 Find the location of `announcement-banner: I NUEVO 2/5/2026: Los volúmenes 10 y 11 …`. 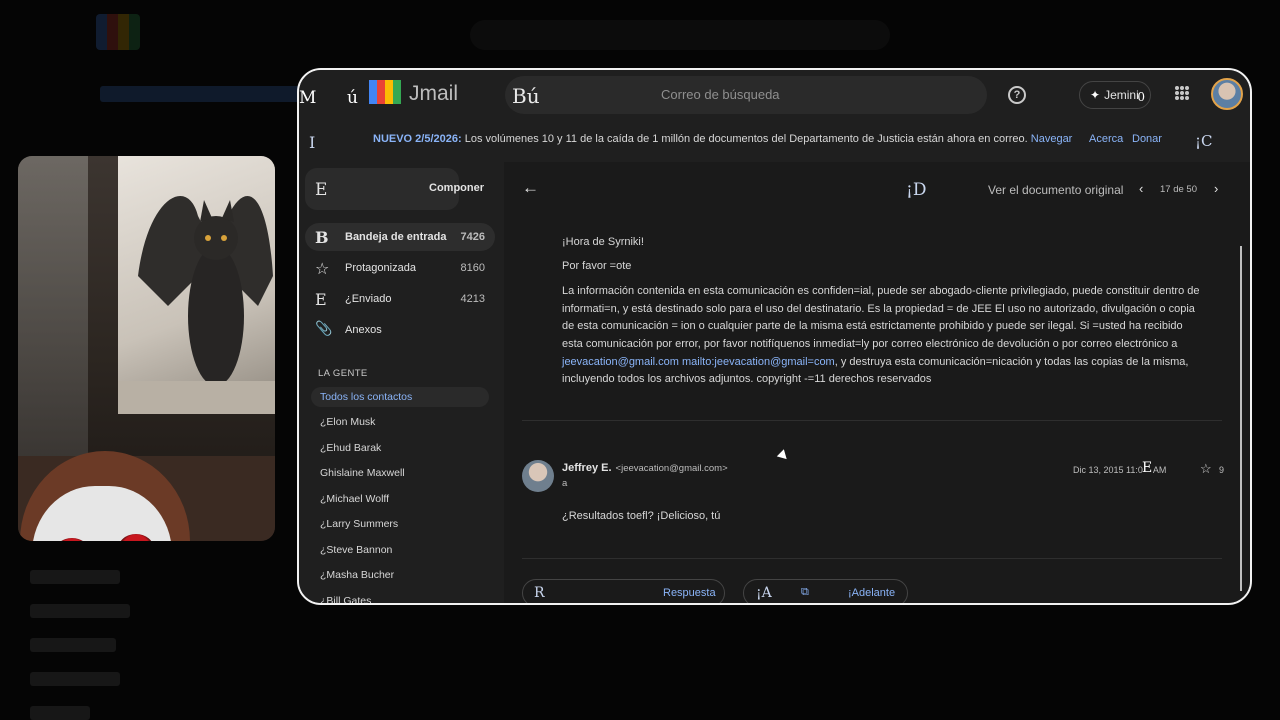

announcement-banner: I NUEVO 2/5/2026: Los volúmenes 10 y 11 … is located at coordinates (774, 145).